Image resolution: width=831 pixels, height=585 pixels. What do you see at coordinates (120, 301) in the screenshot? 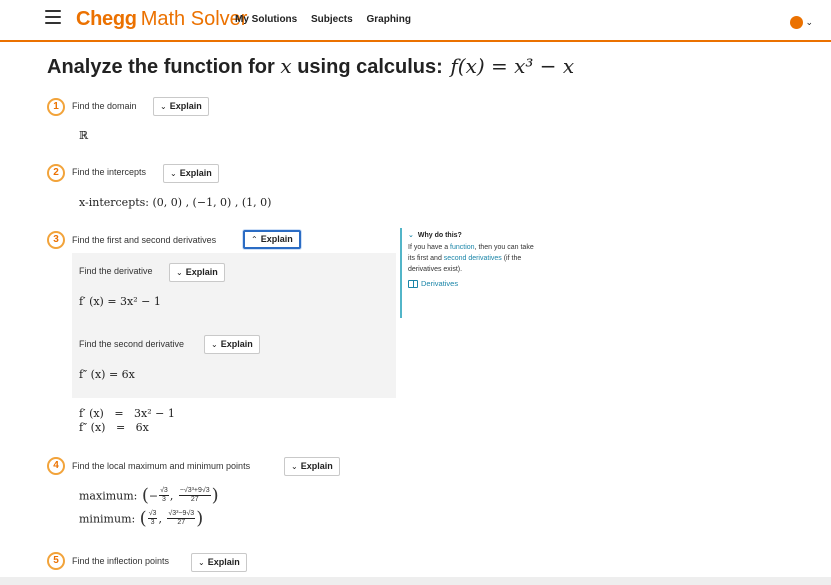
I see `substep-result: f′ (x) = 3x² − 1` at bounding box center [120, 301].